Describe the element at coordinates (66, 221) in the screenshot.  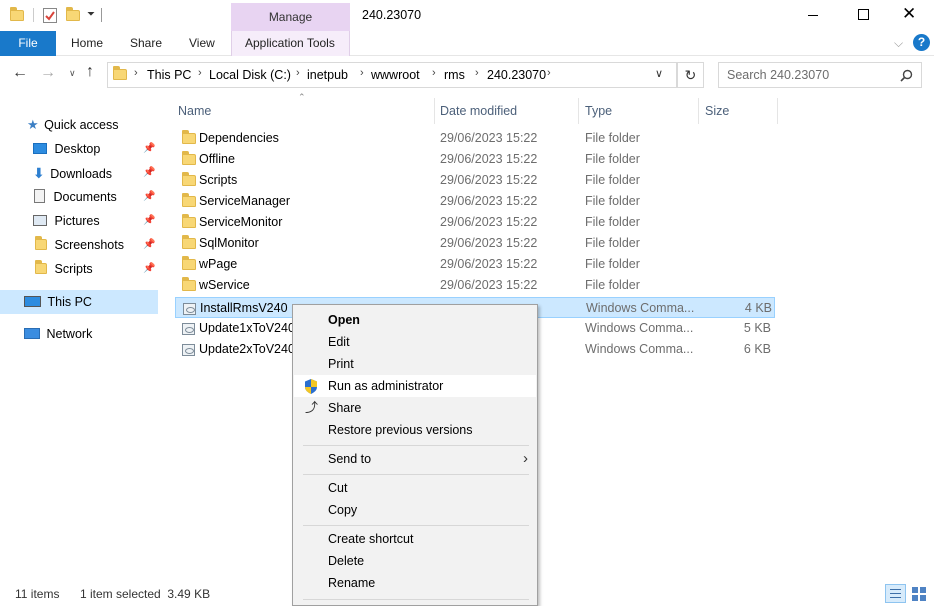
I see `nav-pictures: Pictures` at that location.